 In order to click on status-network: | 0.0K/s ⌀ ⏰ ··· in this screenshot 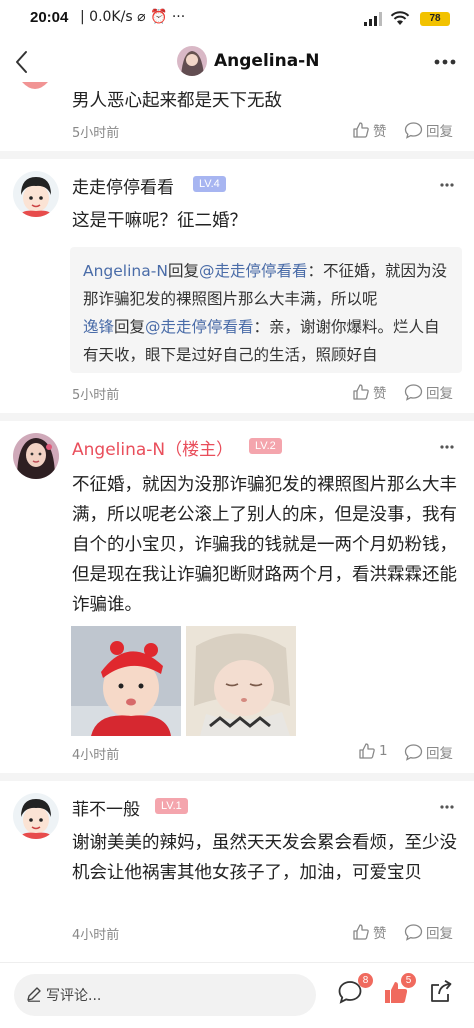, I will do `click(133, 17)`.